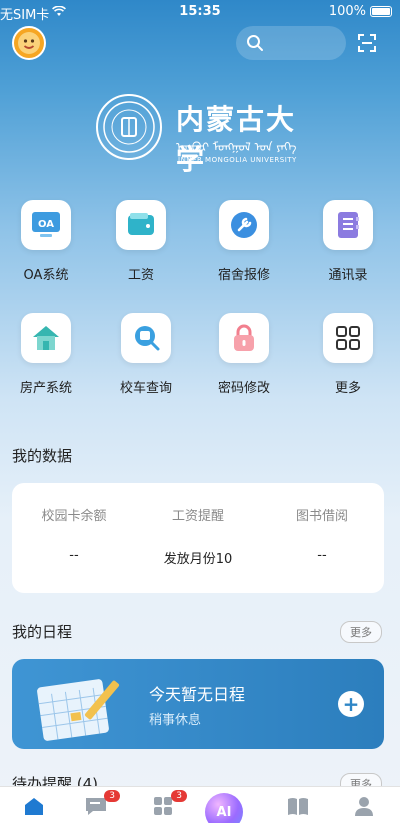 The height and width of the screenshot is (823, 400). Describe the element at coordinates (244, 338) in the screenshot. I see `lock-icon` at that location.